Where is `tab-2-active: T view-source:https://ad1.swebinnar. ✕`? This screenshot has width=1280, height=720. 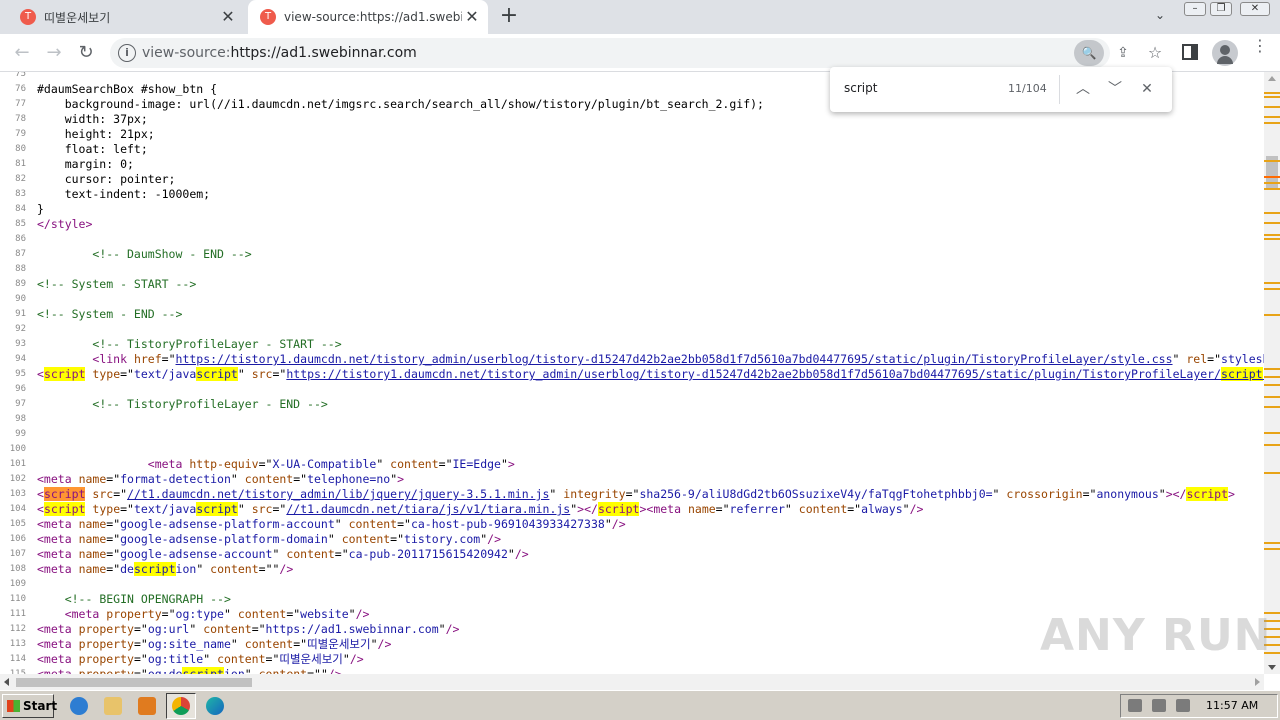
tab-2-active: T view-source:https://ad1.swebinnar. ✕ is located at coordinates (368, 17).